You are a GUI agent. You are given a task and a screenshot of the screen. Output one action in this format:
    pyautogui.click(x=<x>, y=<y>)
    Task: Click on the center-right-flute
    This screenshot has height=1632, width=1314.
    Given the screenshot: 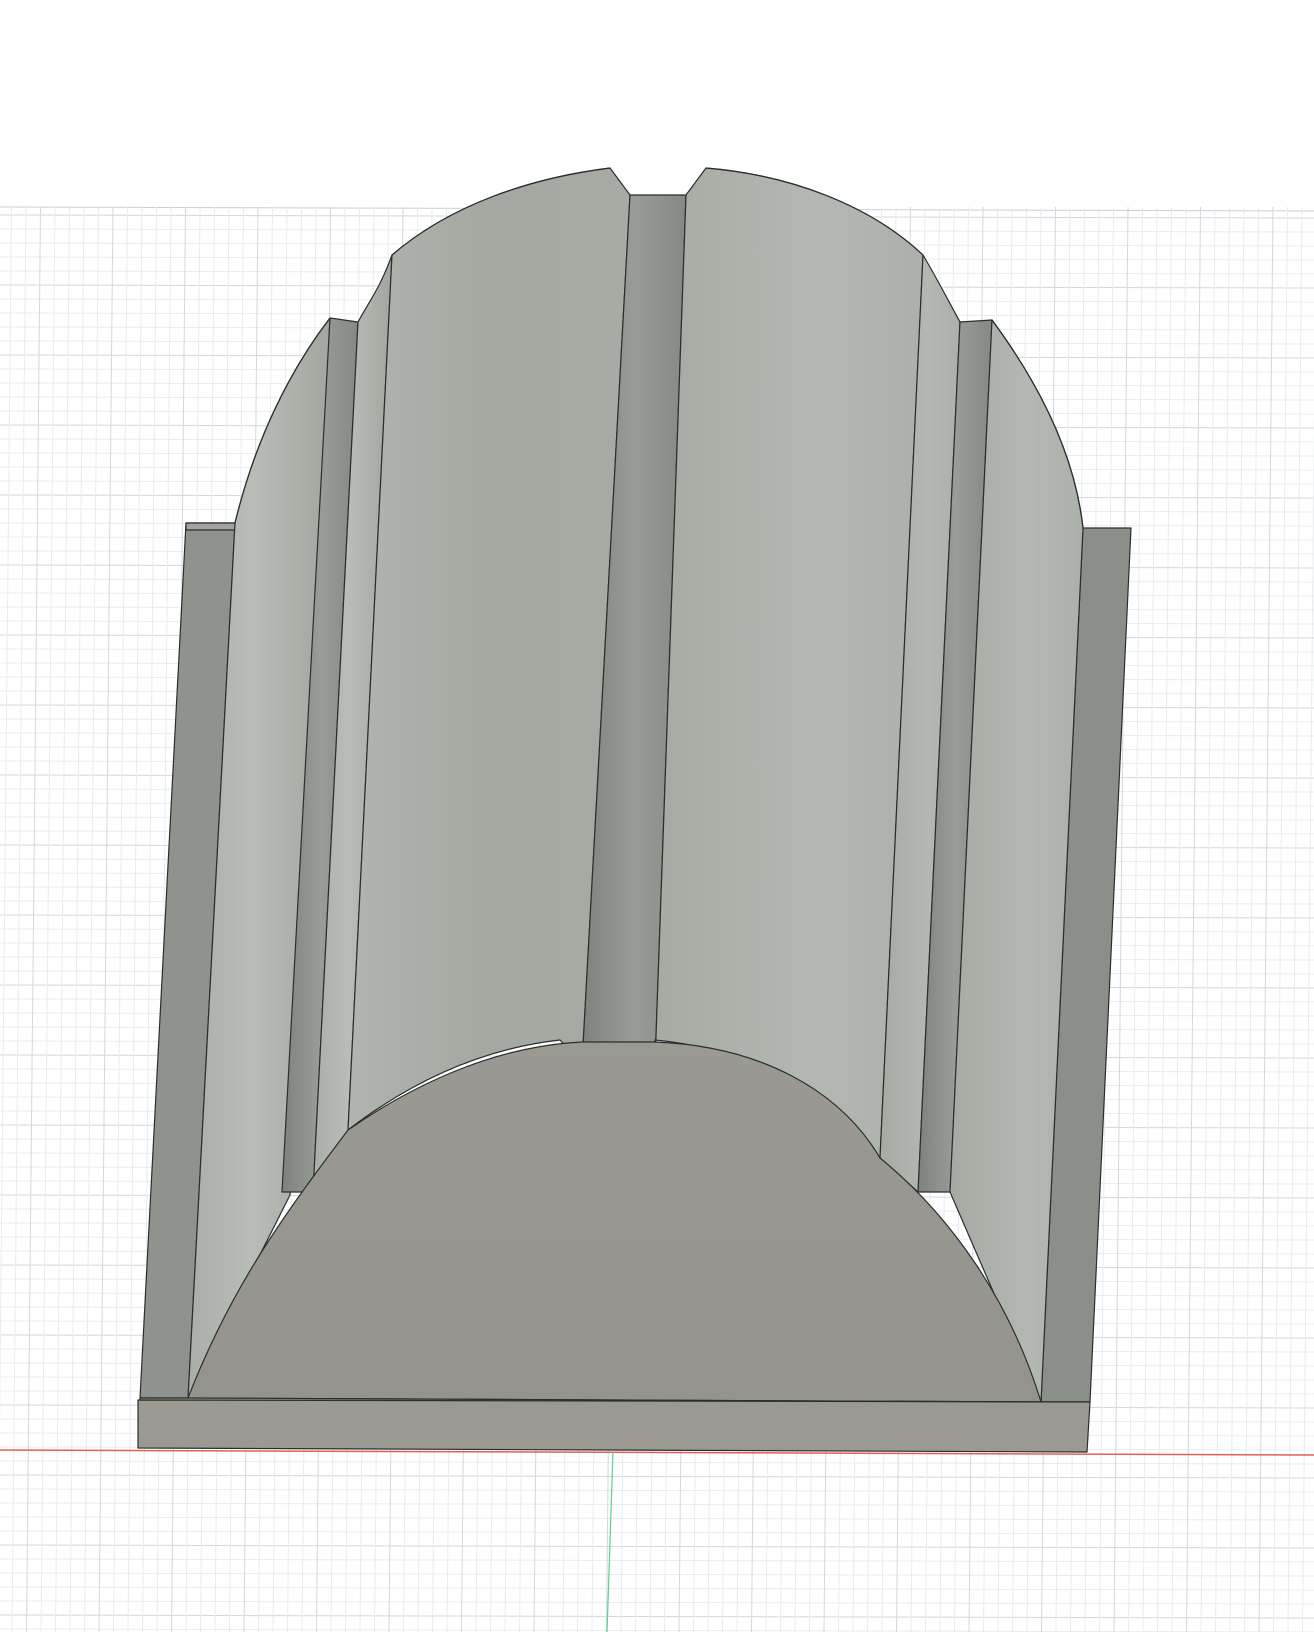 What is the action you would take?
    pyautogui.click(x=789, y=663)
    